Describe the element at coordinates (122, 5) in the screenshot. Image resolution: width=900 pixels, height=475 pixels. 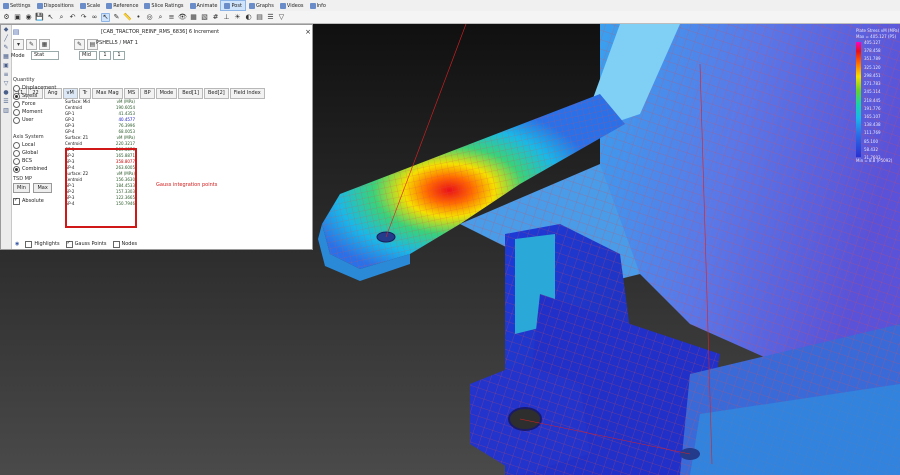
I see `menu-item-reference: Reference` at that location.